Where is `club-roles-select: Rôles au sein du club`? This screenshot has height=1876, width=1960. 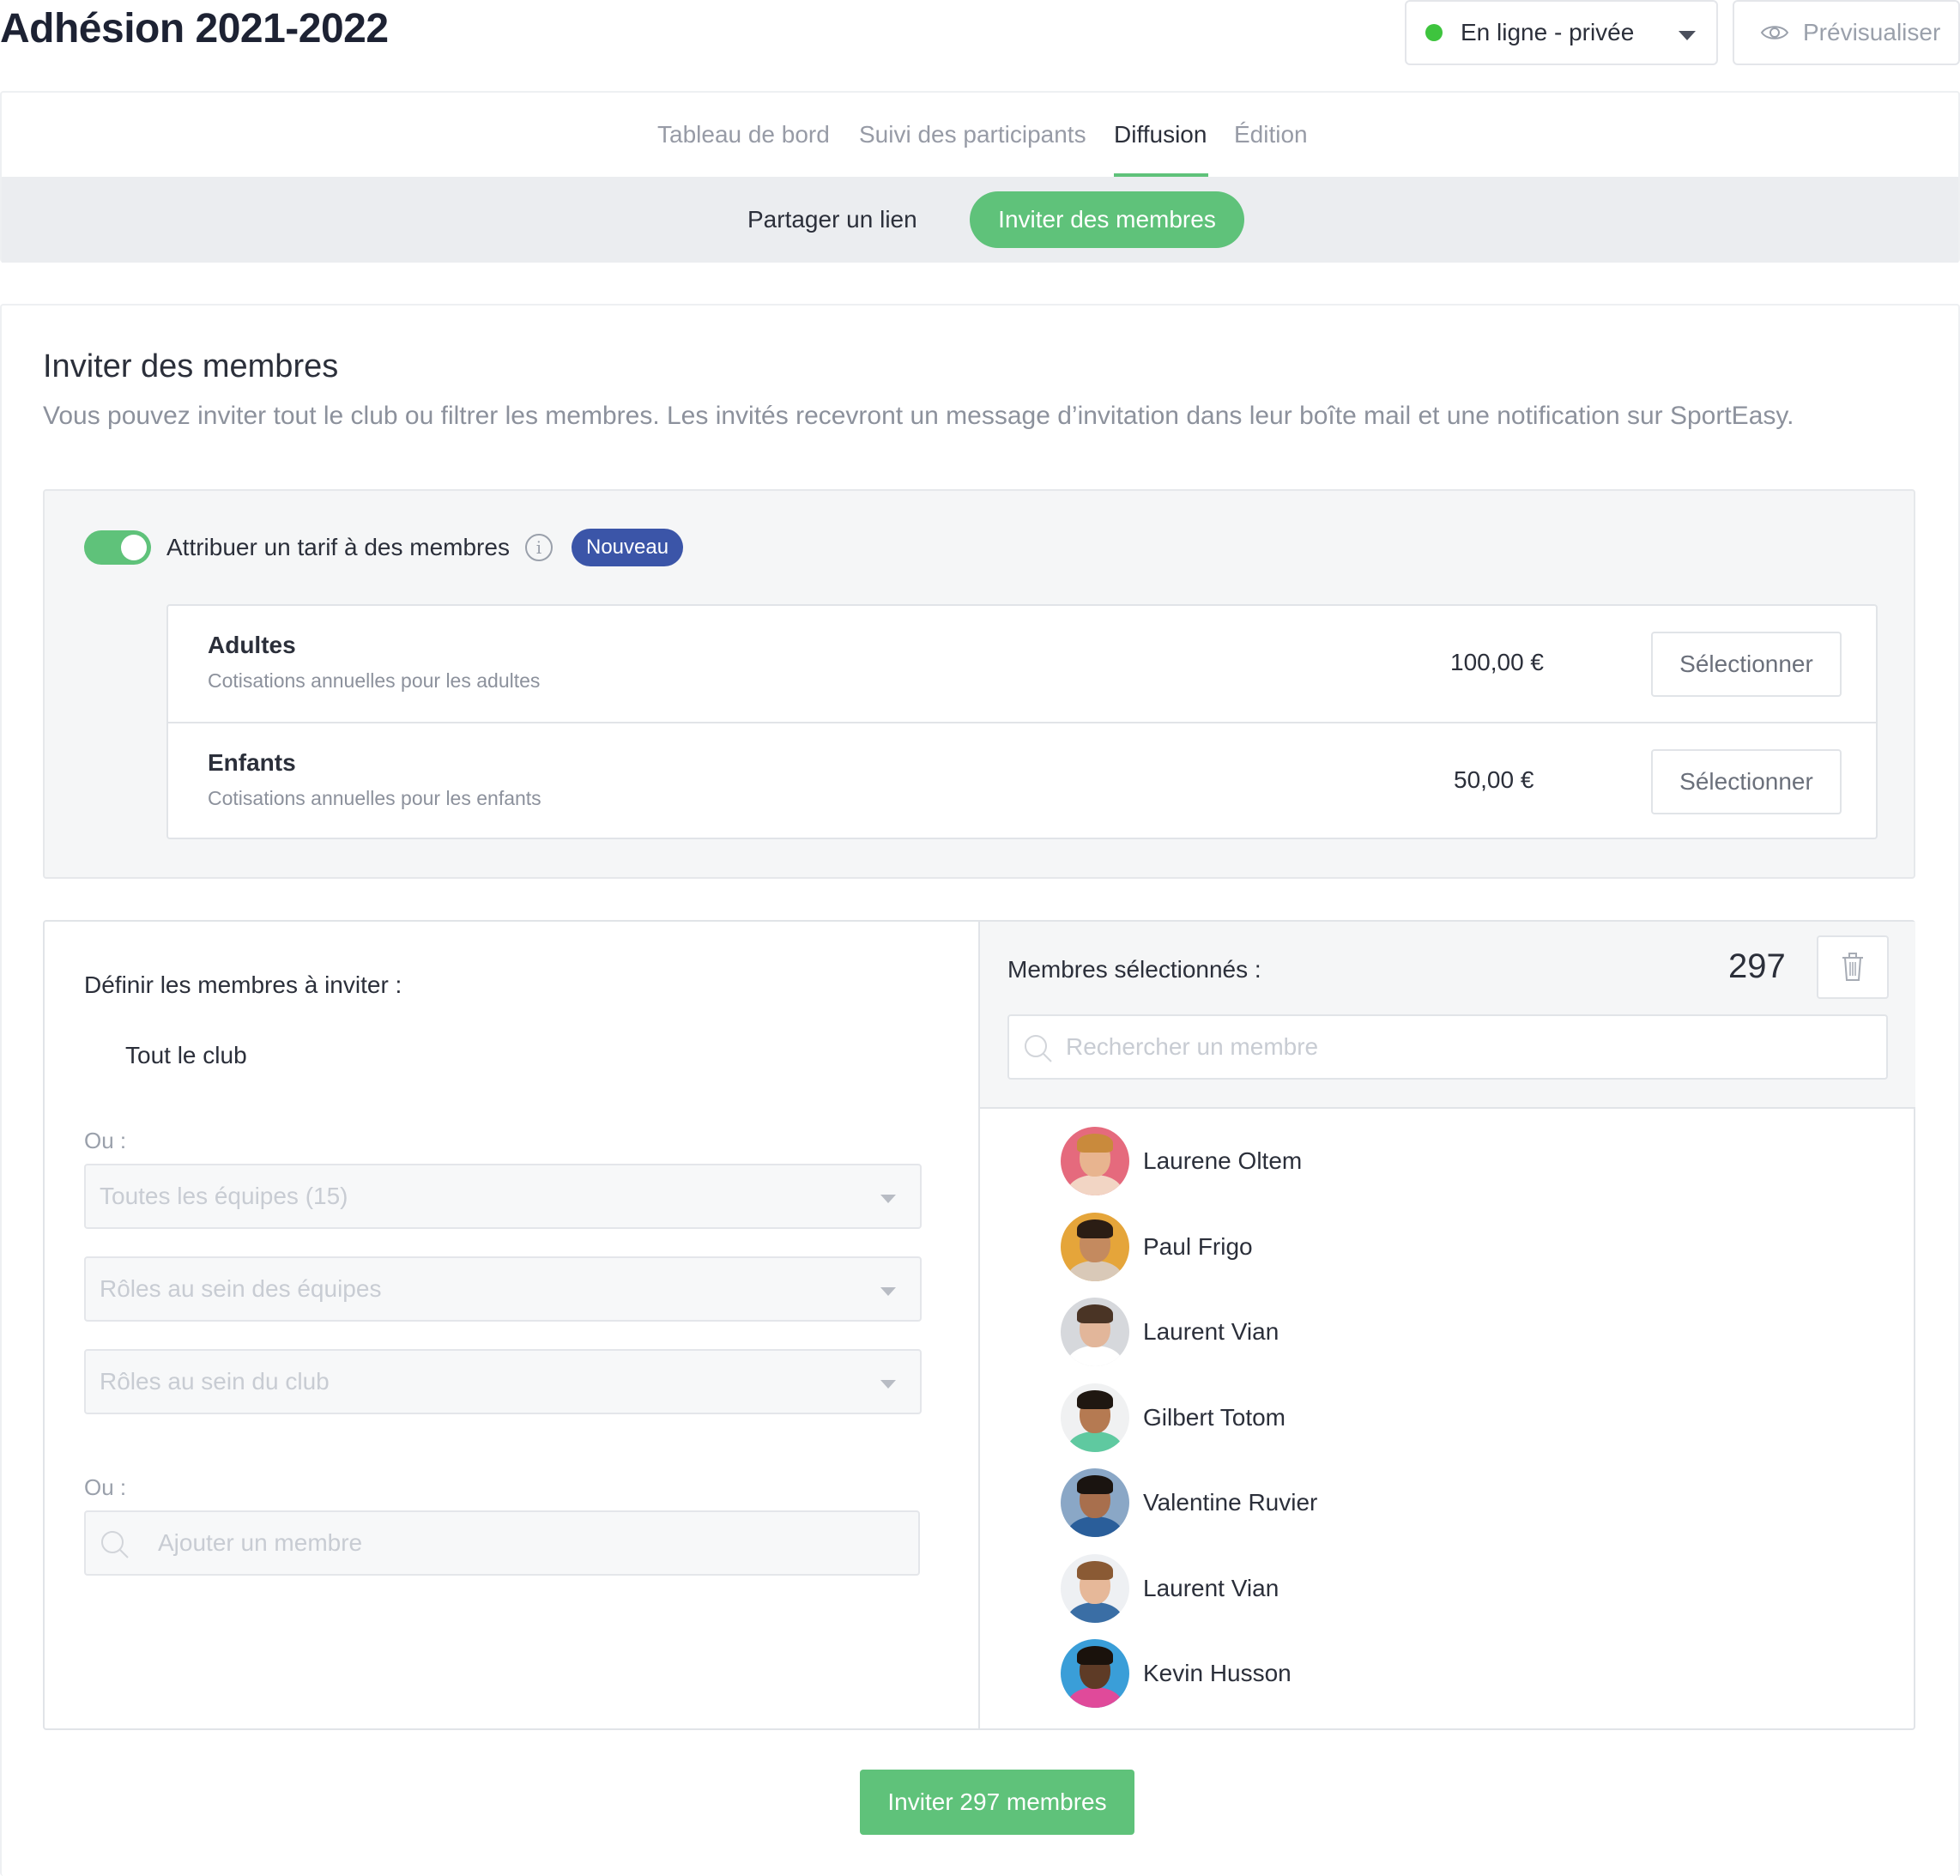 club-roles-select: Rôles au sein du club is located at coordinates (503, 1381).